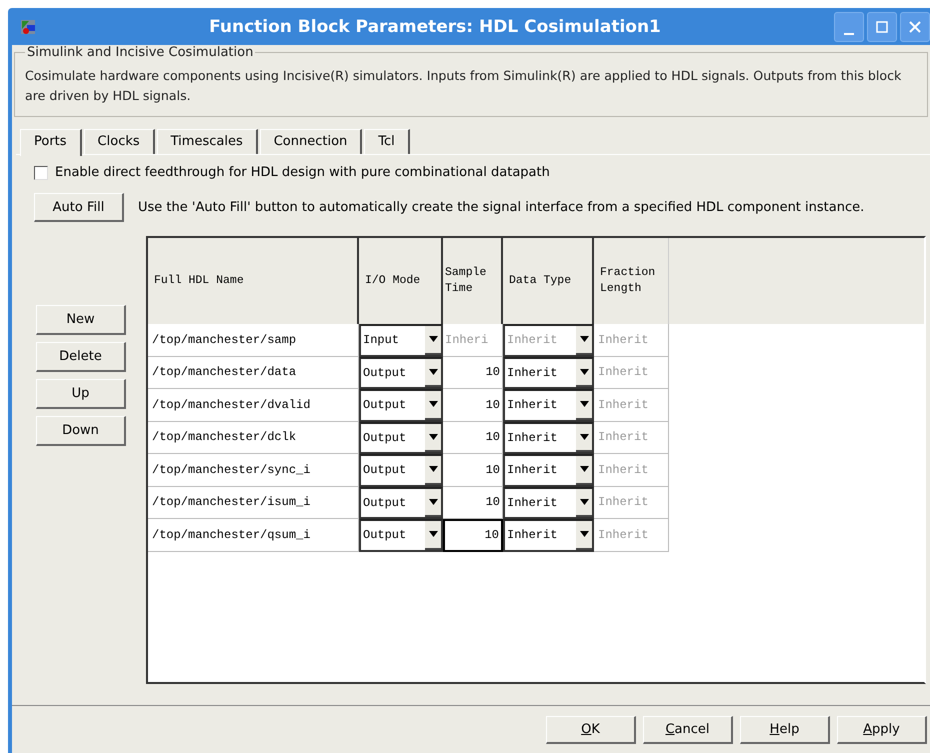 Image resolution: width=930 pixels, height=753 pixels. I want to click on close-button, so click(915, 27).